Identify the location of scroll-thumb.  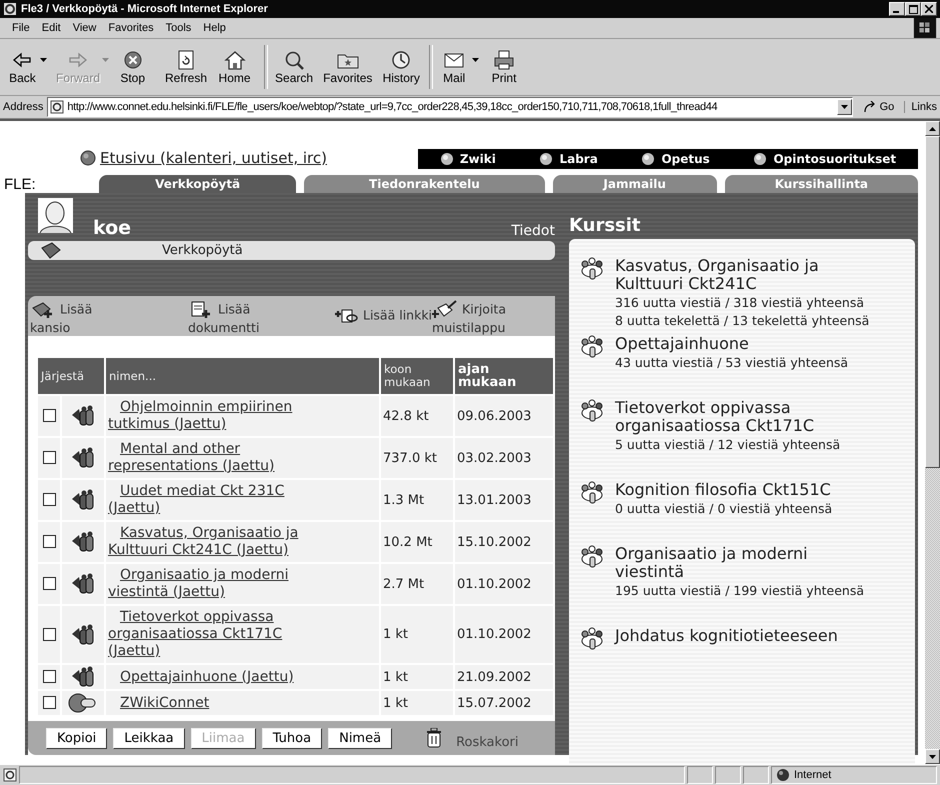
(932, 302).